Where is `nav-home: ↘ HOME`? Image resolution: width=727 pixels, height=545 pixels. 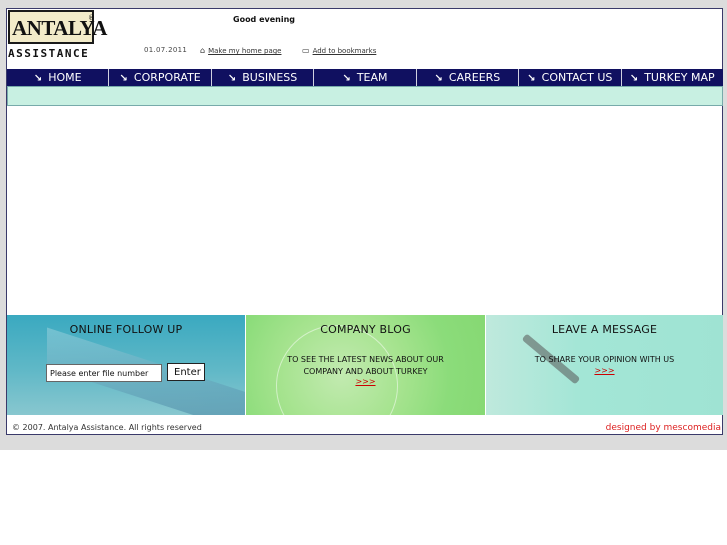 nav-home: ↘ HOME is located at coordinates (58, 77).